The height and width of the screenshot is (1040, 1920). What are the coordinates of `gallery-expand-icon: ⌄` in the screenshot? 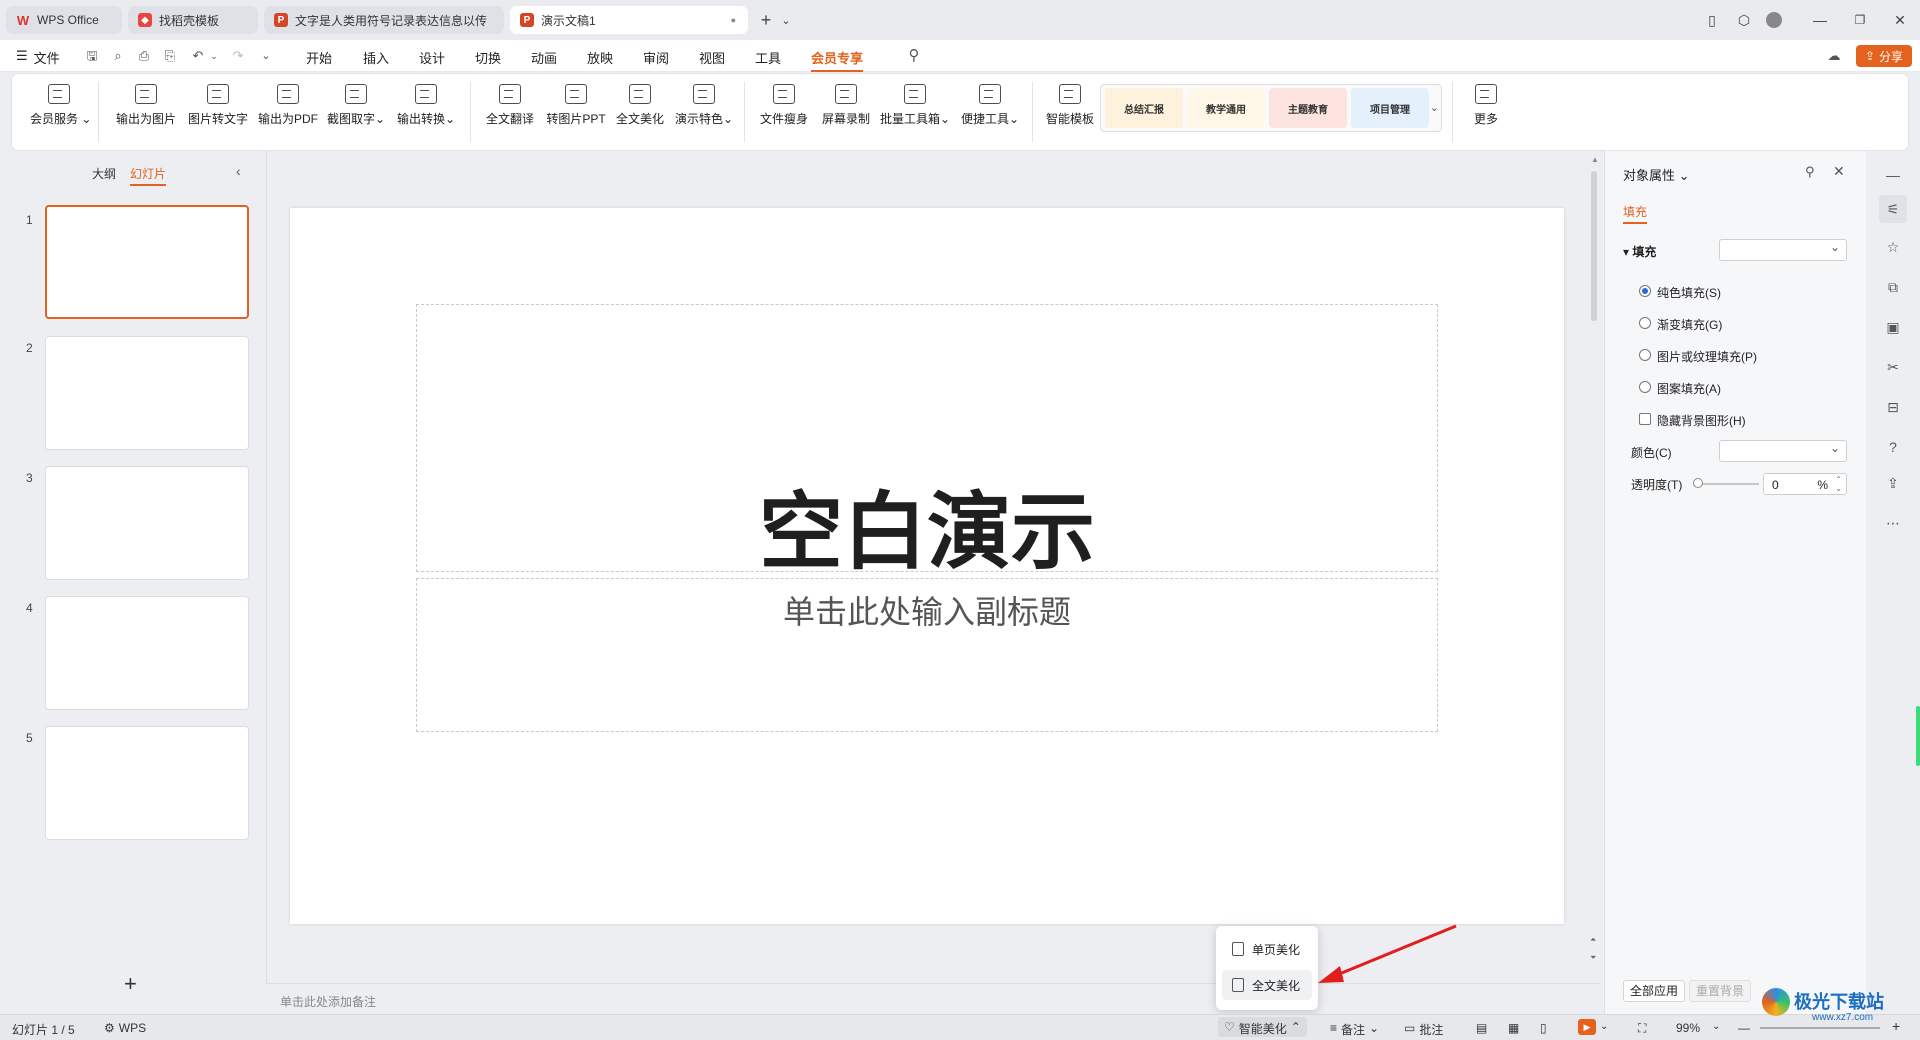 It's located at (1434, 107).